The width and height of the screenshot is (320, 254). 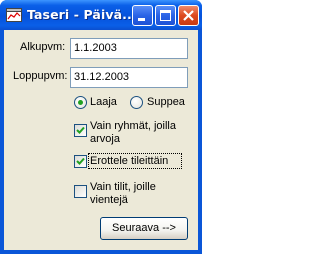 What do you see at coordinates (142, 15) in the screenshot?
I see `minimize-button` at bounding box center [142, 15].